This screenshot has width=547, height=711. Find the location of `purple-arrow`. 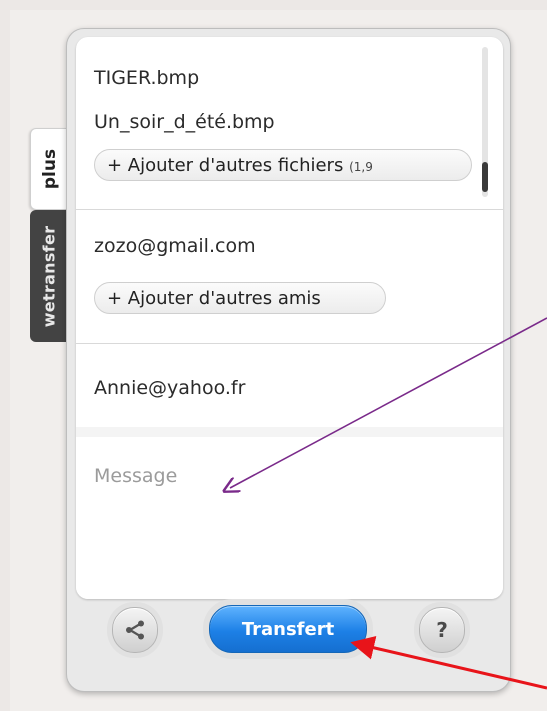

purple-arrow is located at coordinates (388, 402).